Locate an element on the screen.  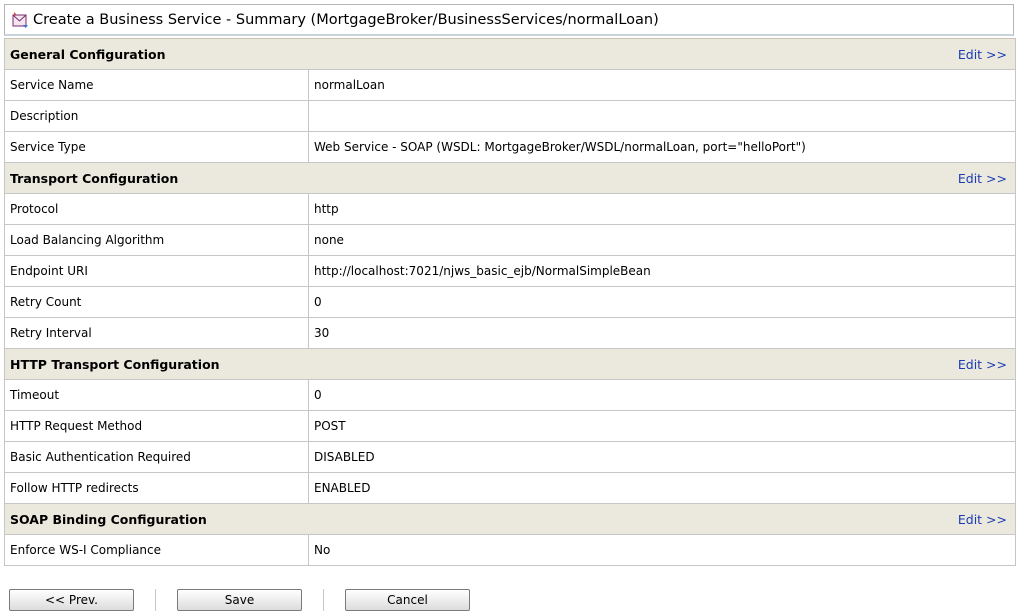
table-row: Timeout 0 is located at coordinates (510, 395).